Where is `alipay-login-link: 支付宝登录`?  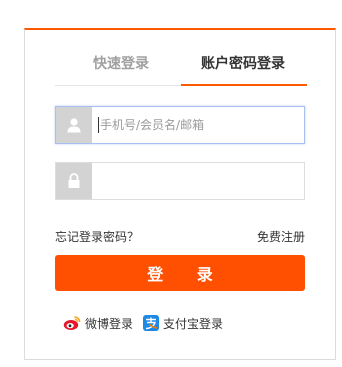
alipay-login-link: 支付宝登录 is located at coordinates (183, 323).